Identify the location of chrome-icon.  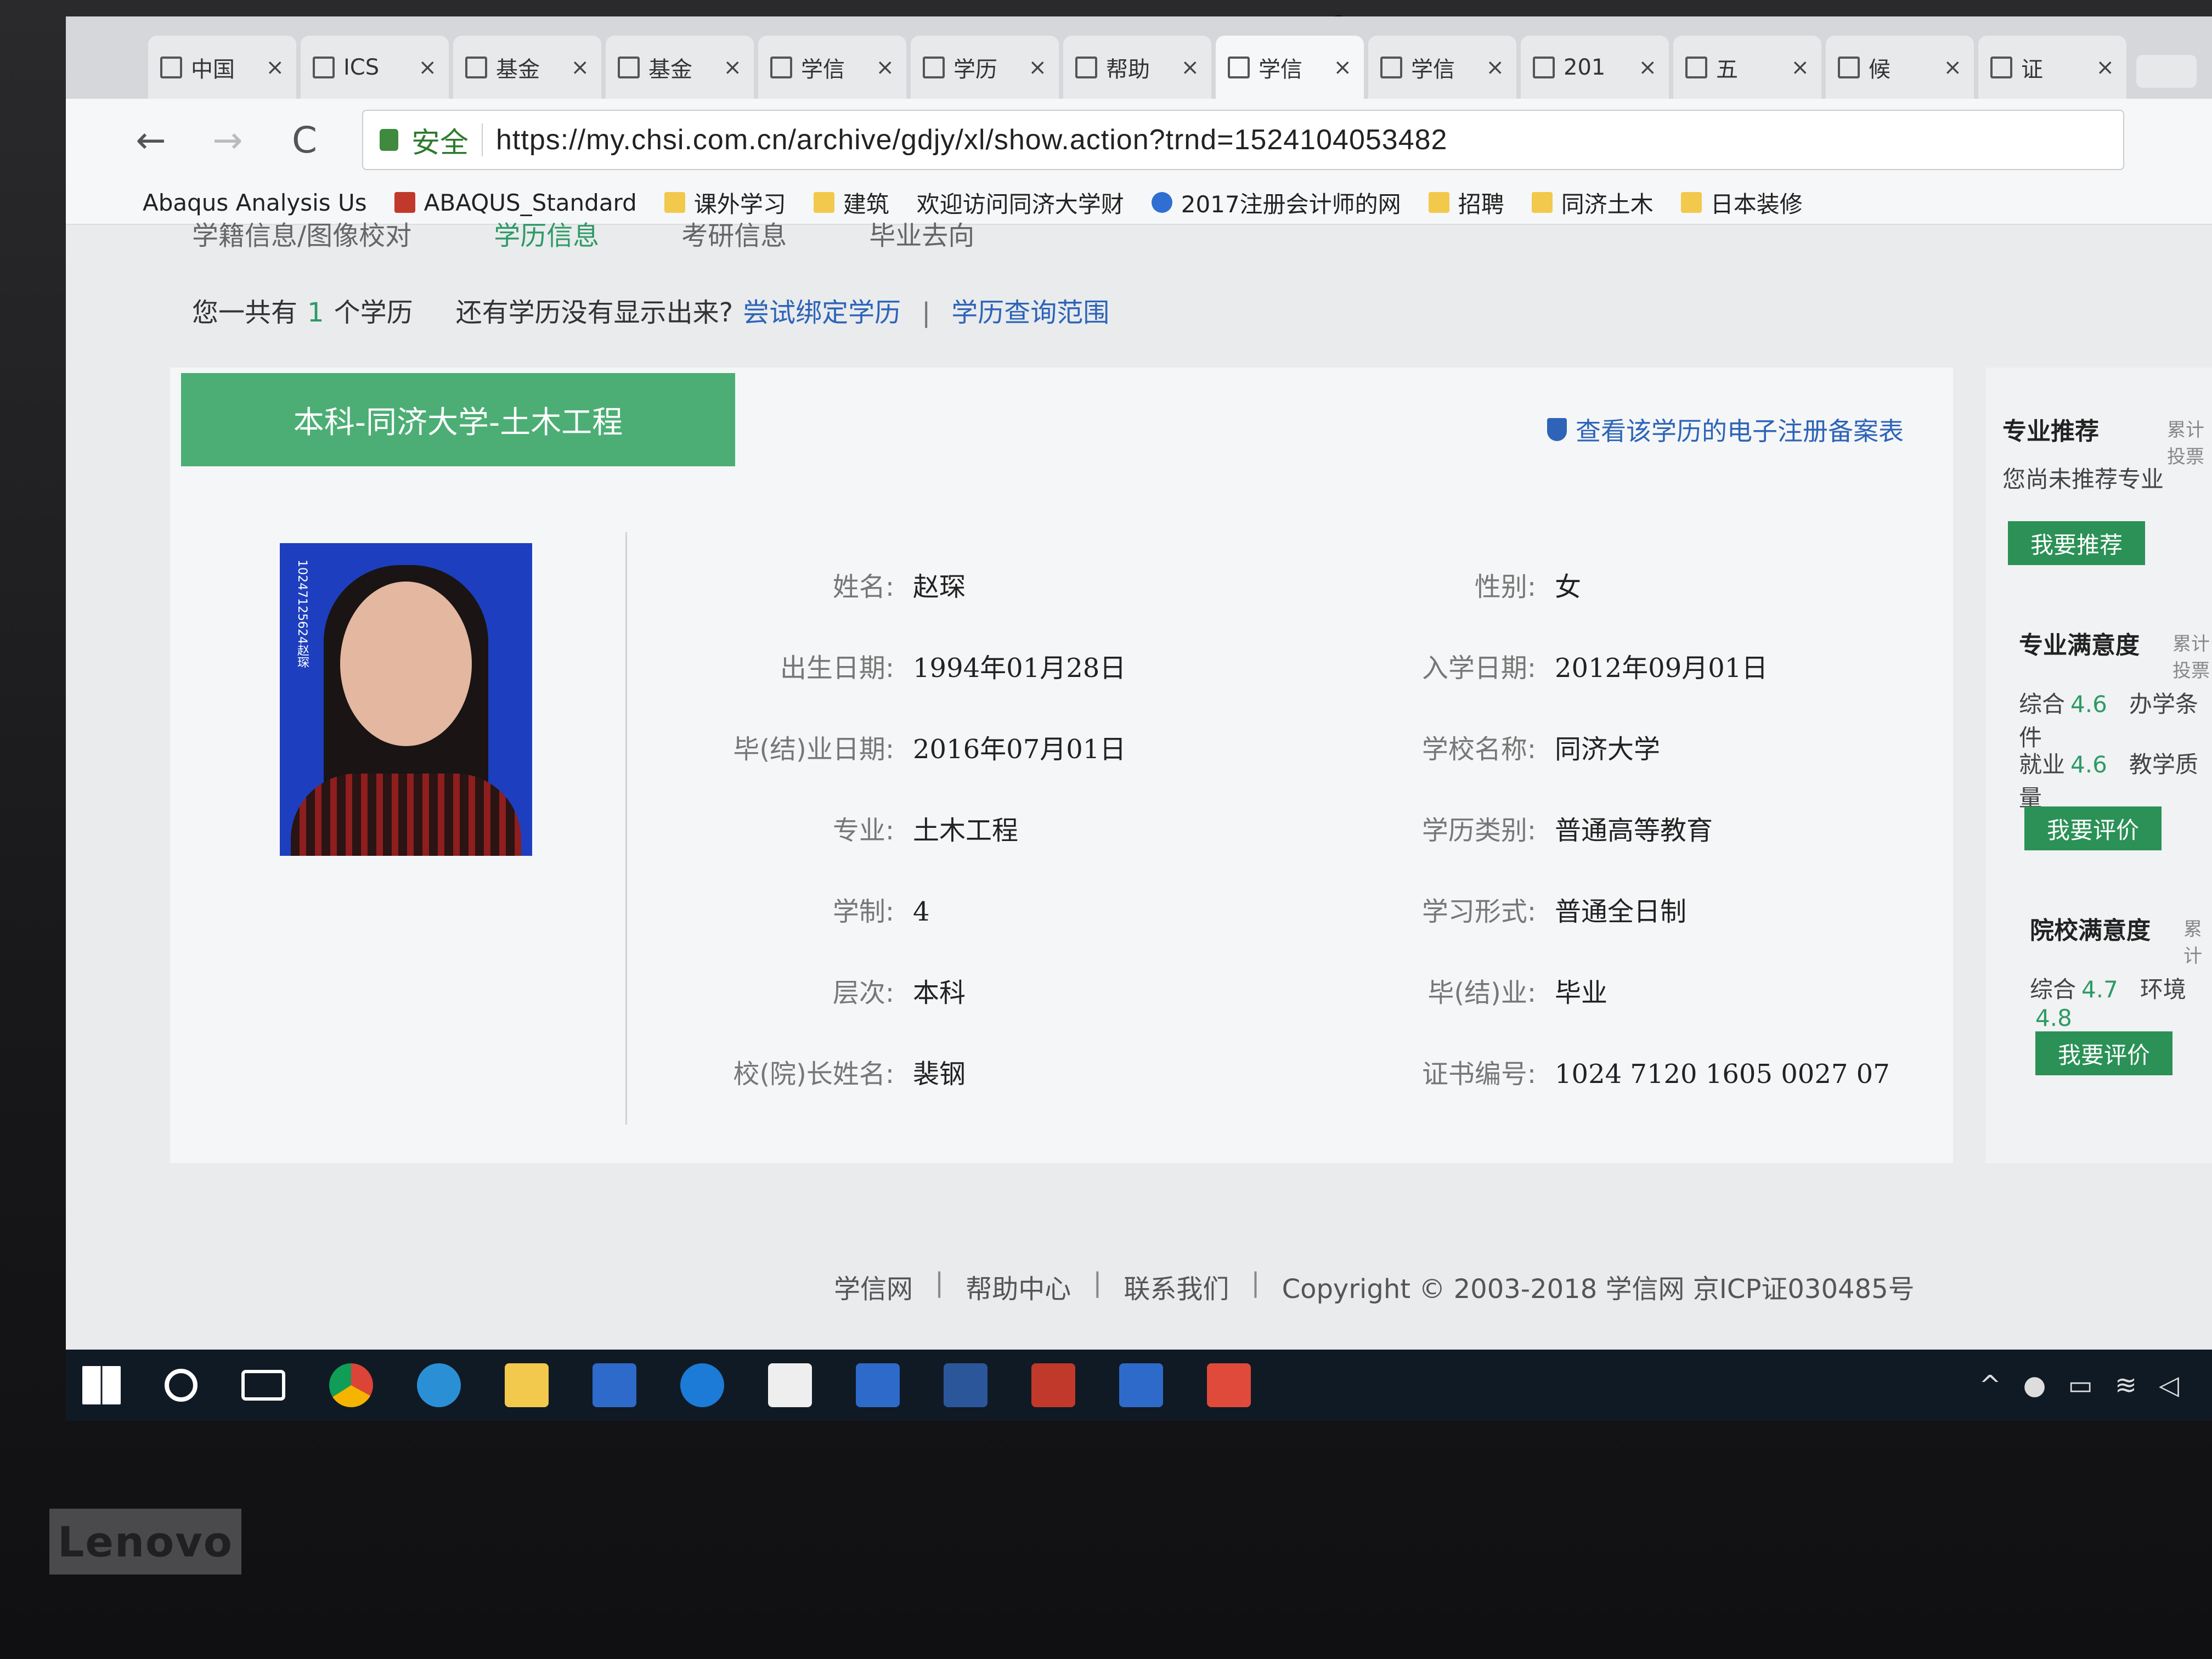
(351, 1385).